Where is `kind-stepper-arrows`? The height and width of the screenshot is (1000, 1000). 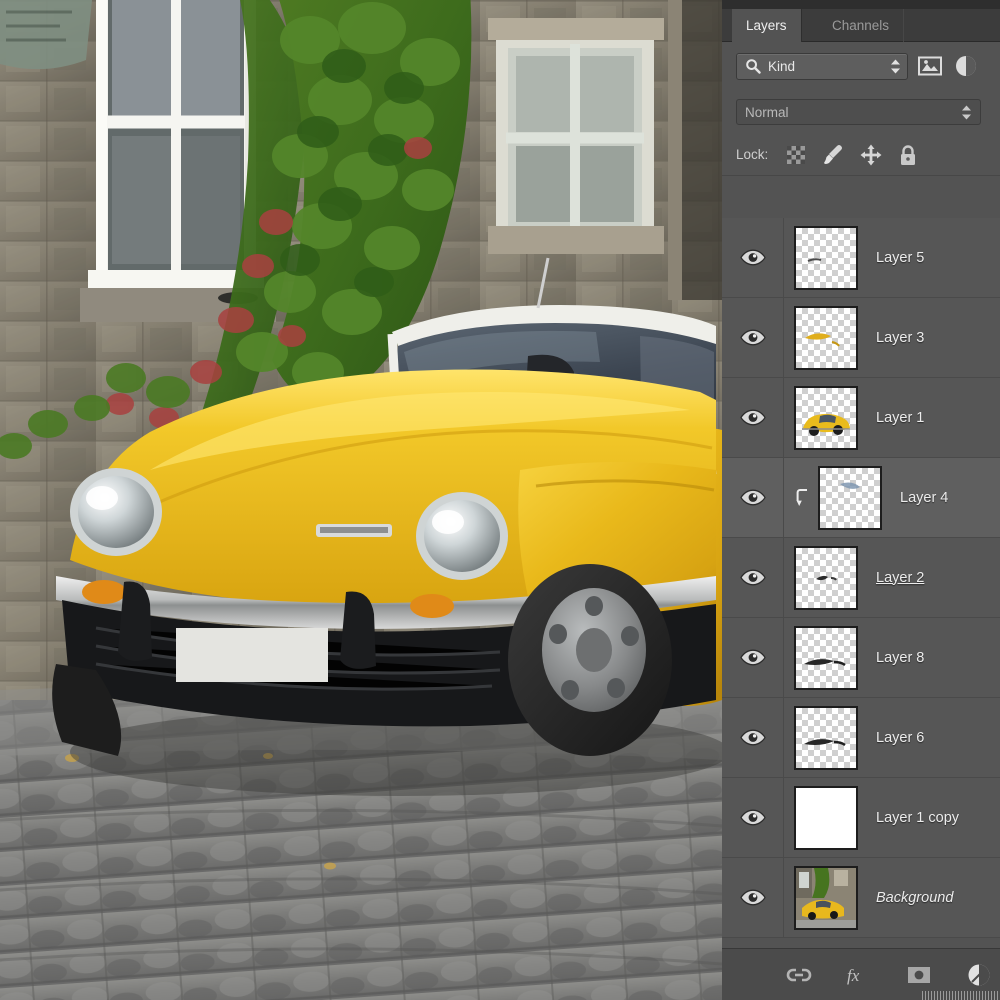
kind-stepper-arrows is located at coordinates (895, 66).